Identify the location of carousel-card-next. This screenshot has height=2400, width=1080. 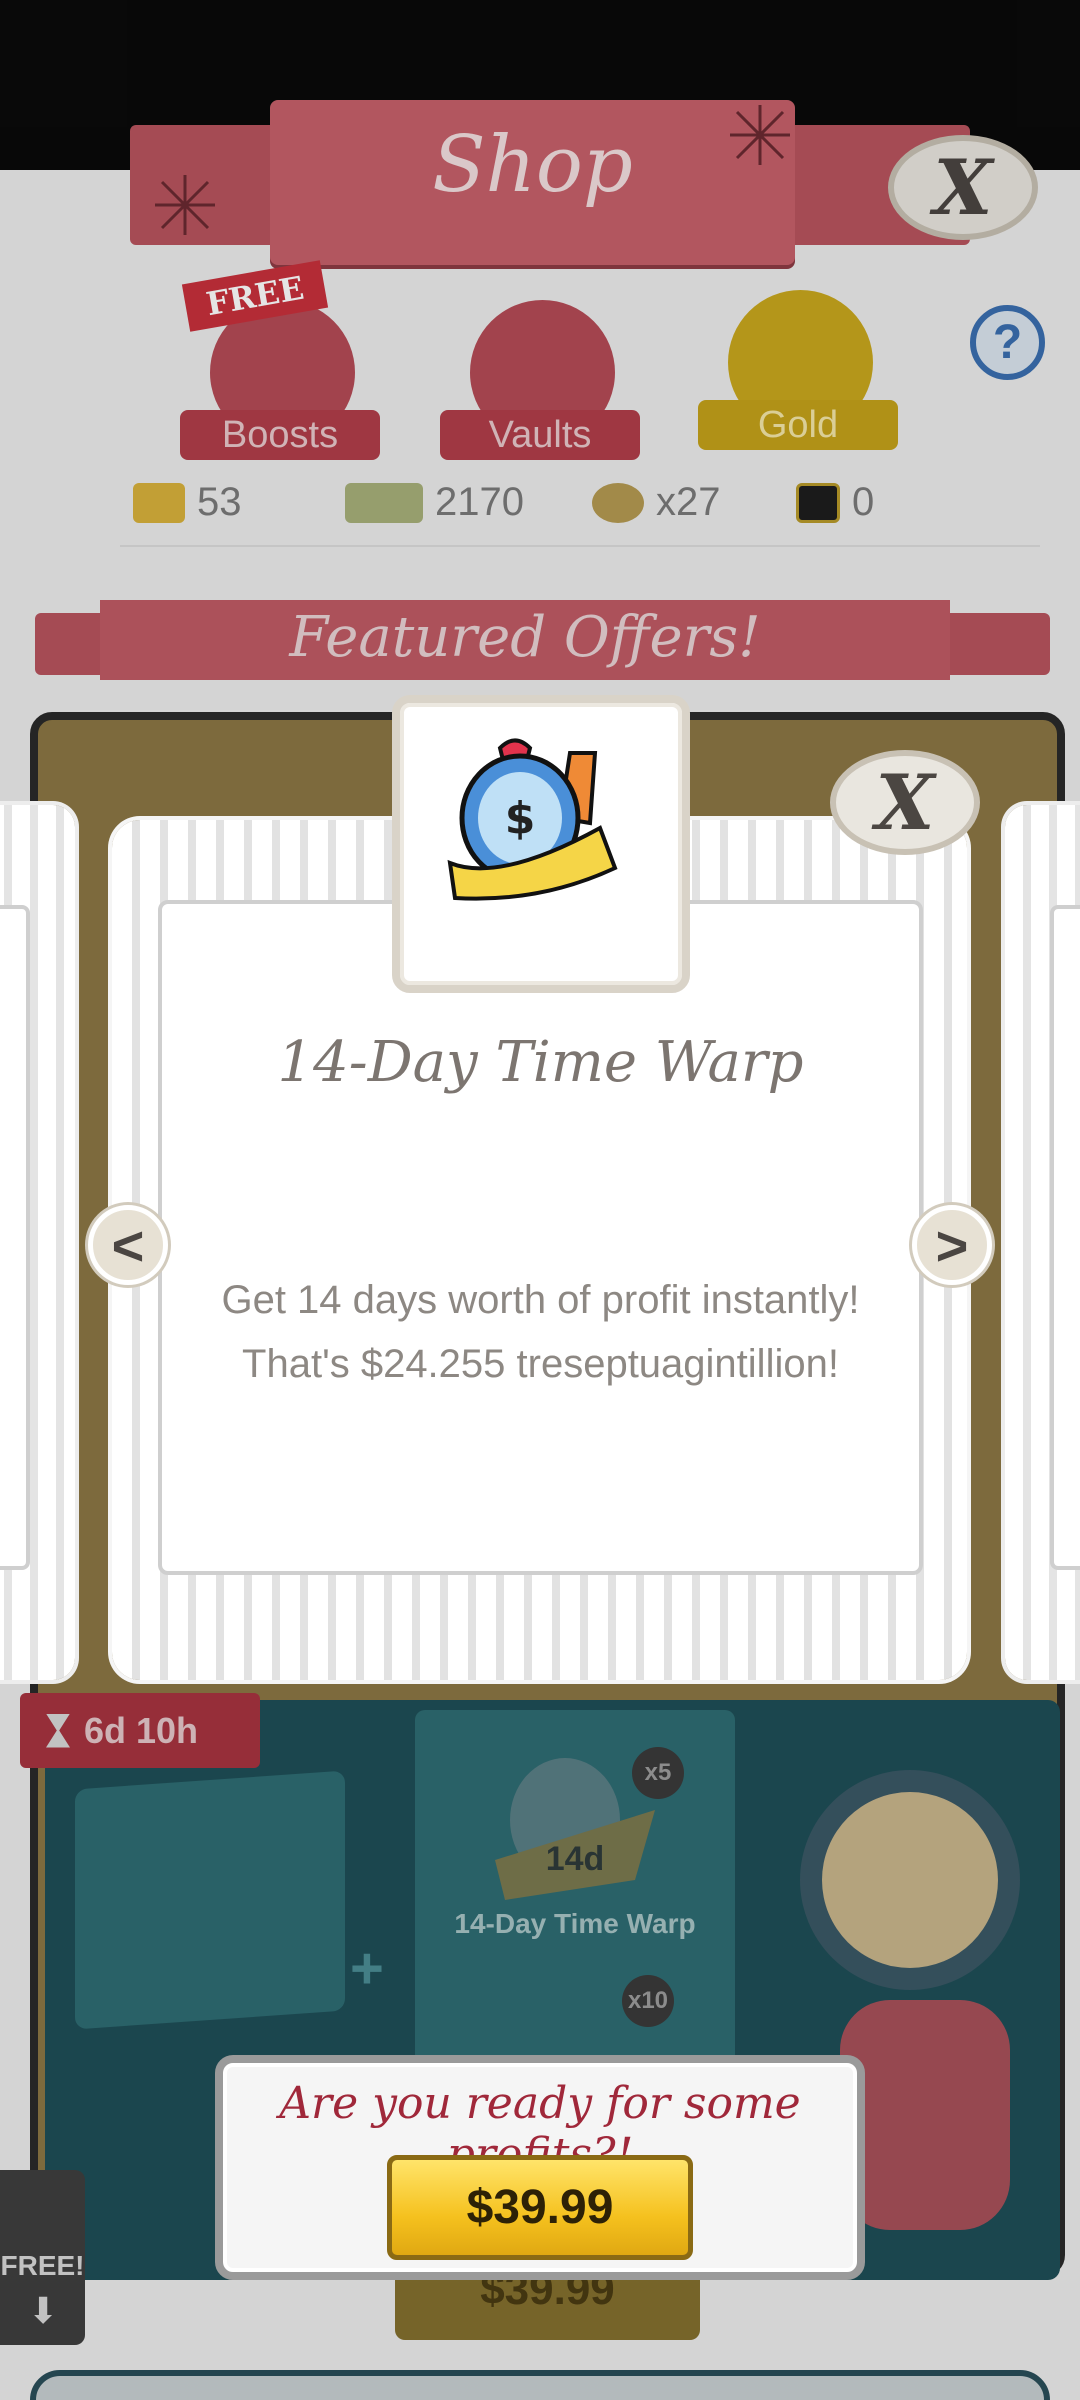
(1042, 1242).